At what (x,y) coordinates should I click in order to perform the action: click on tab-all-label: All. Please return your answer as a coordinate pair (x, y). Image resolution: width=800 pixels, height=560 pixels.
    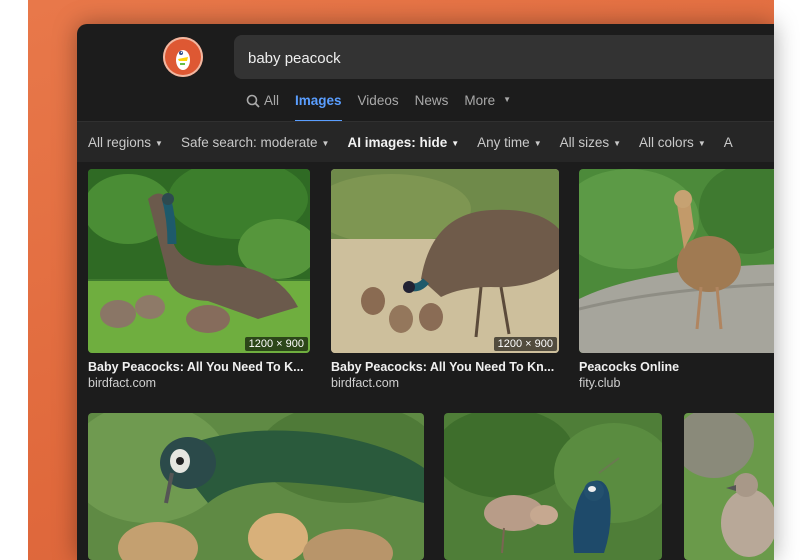
    Looking at the image, I should click on (272, 100).